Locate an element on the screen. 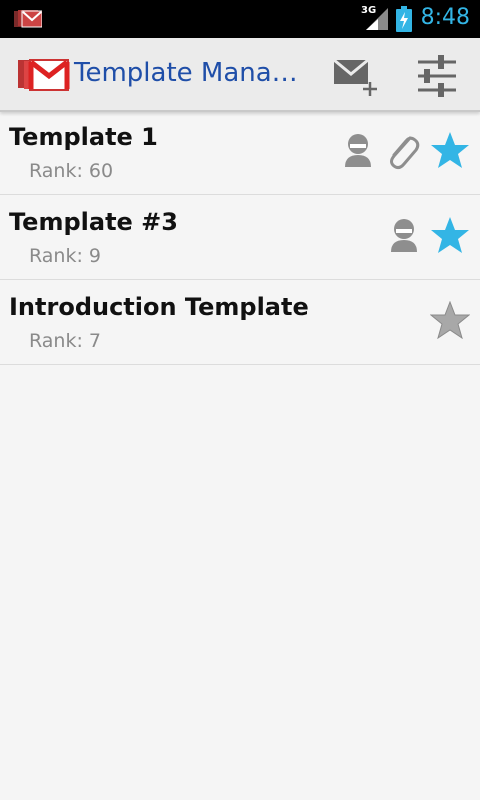 The image size is (480, 800). template-row: Template #3 Rank: 9 is located at coordinates (240, 237).